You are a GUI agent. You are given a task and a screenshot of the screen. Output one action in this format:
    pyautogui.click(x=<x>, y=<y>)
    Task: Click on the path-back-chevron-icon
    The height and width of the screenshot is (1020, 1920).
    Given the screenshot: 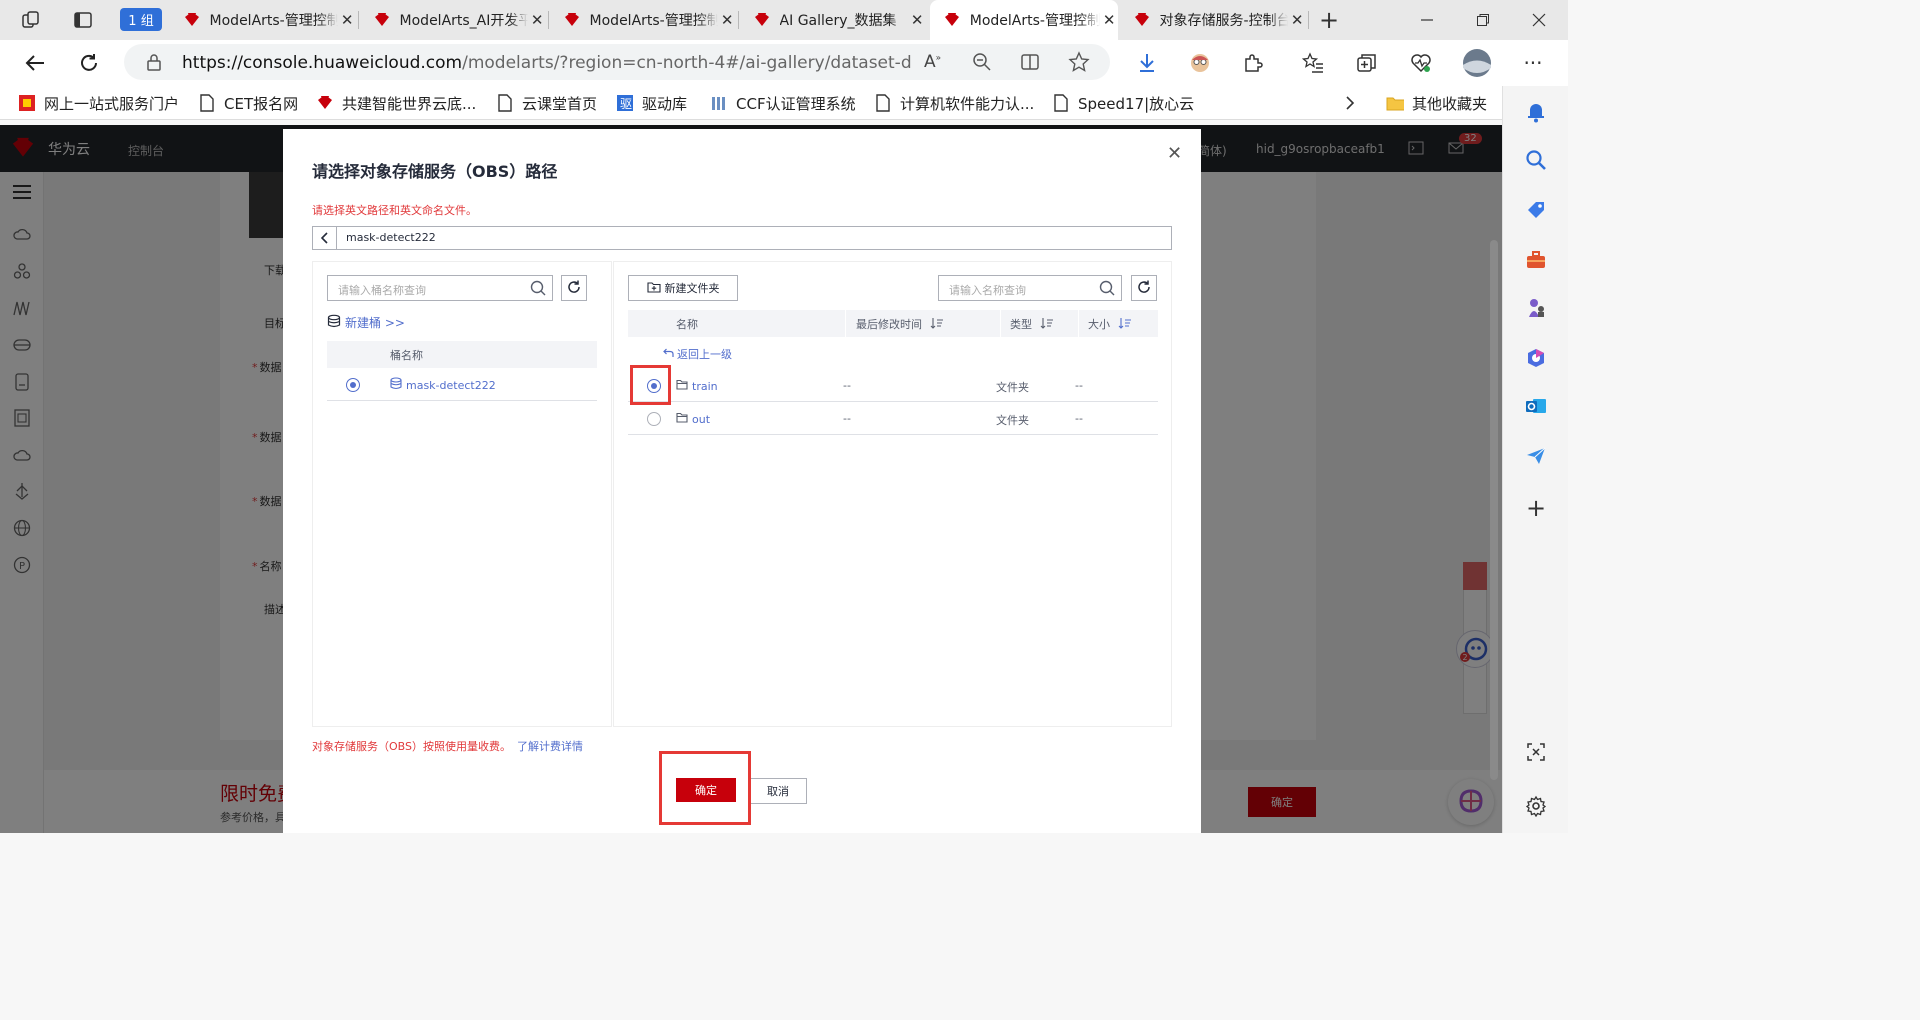 What is the action you would take?
    pyautogui.click(x=325, y=238)
    